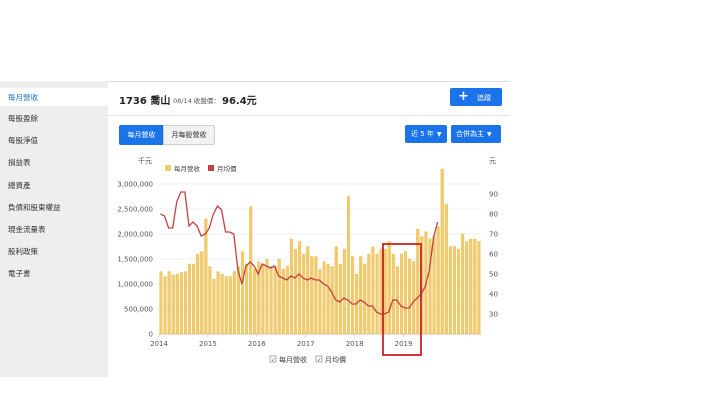 The height and width of the screenshot is (405, 720). Describe the element at coordinates (306, 344) in the screenshot. I see `x-tick-label: 2017` at that location.